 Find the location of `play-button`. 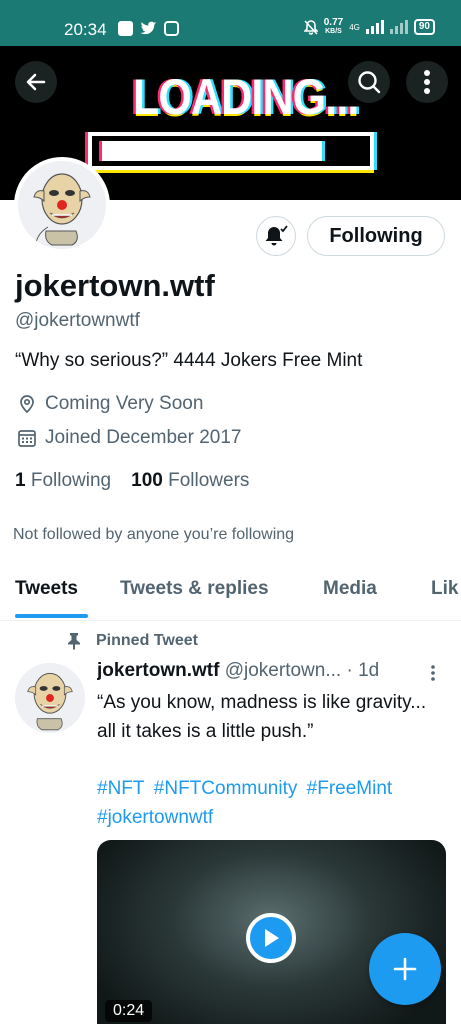

play-button is located at coordinates (271, 938).